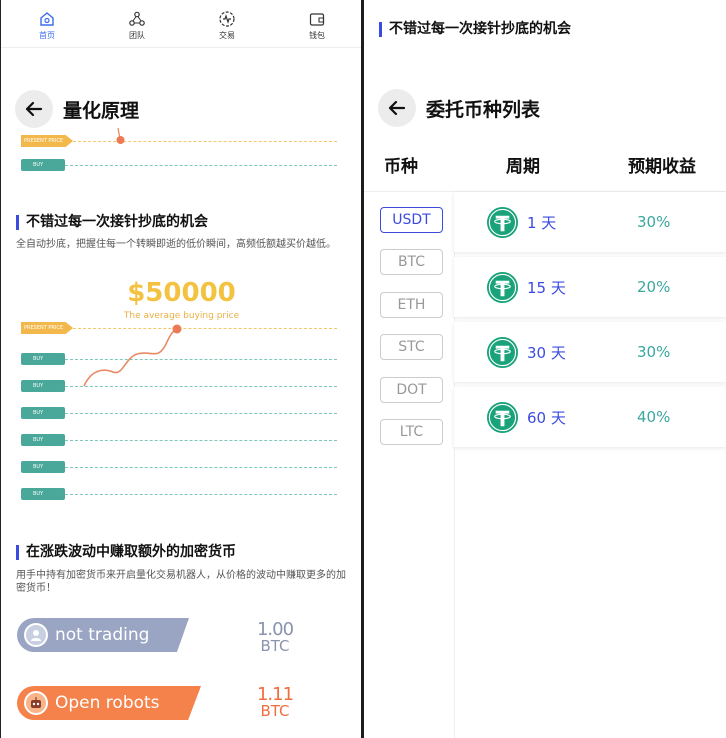 The image size is (726, 738). What do you see at coordinates (181, 3) in the screenshot?
I see `cutoff-row: ▀▀ ▀▀ ▀▀▀▀▀▀▀▀ ▀▀▀` at bounding box center [181, 3].